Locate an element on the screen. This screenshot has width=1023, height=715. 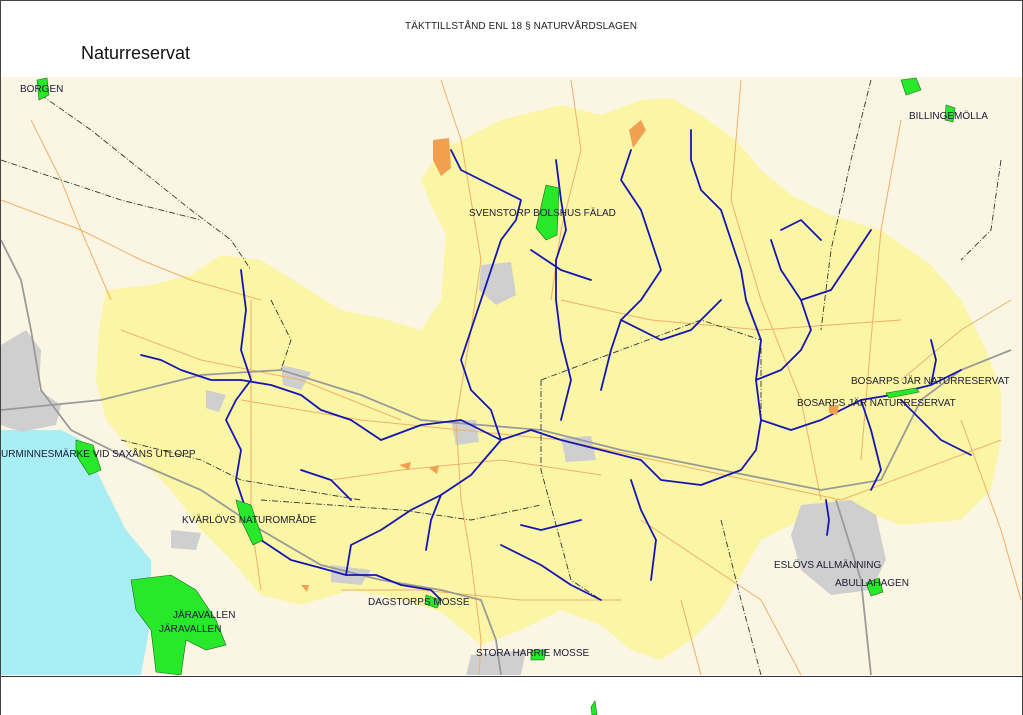
label-bosarps-jar-1: BOSARPS JÄR NATURRESERVAT is located at coordinates (930, 381).